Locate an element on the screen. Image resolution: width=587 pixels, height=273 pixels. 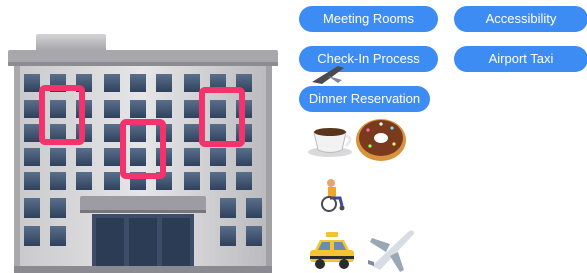
airport-taxi-button: Airport Taxi is located at coordinates (520, 59).